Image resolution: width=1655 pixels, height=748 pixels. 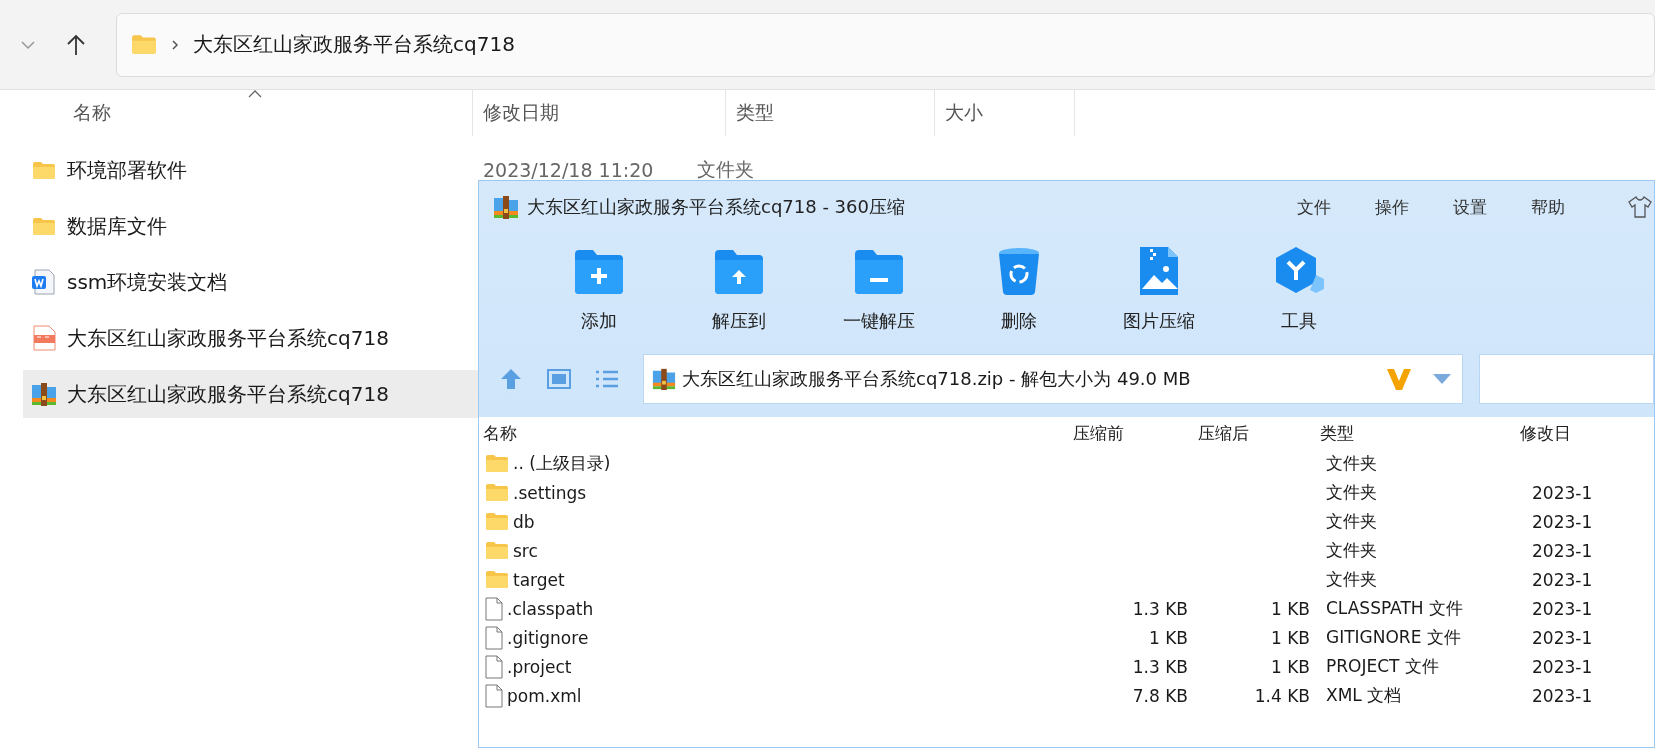 I want to click on toolbar-button: 工具, so click(x=1299, y=292).